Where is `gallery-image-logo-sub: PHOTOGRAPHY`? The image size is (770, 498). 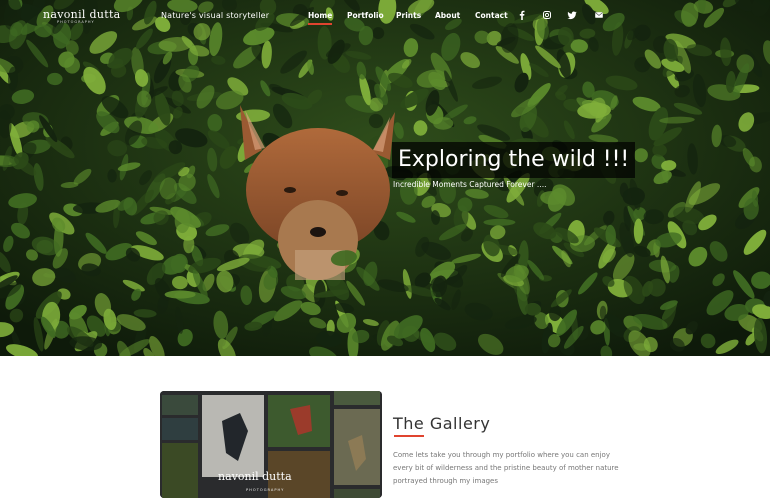
gallery-image-logo-sub: PHOTOGRAPHY is located at coordinates (265, 490).